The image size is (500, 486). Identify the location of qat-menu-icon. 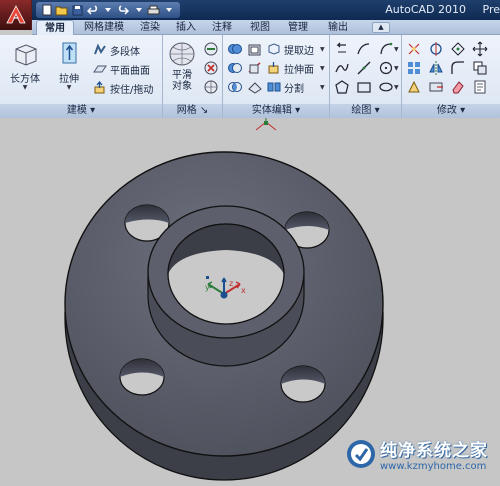
(169, 10).